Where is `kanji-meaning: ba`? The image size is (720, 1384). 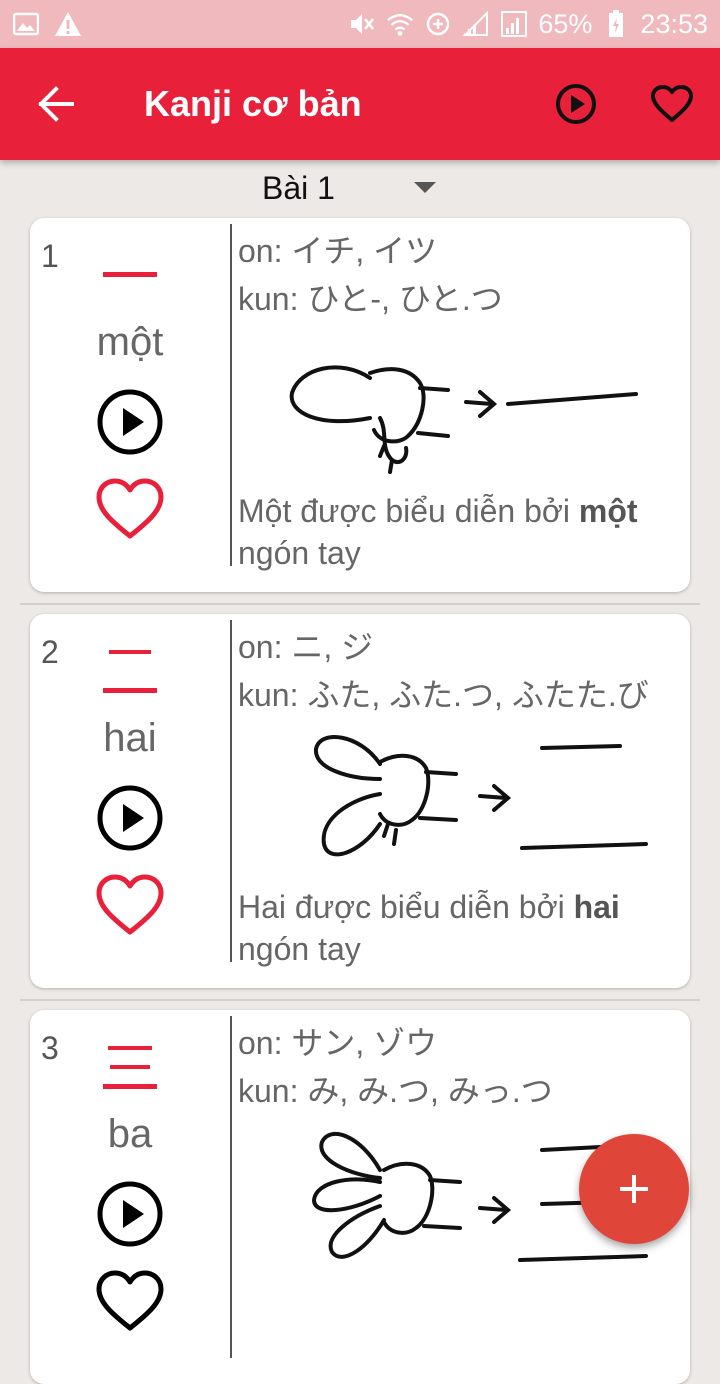
kanji-meaning: ba is located at coordinates (130, 1134).